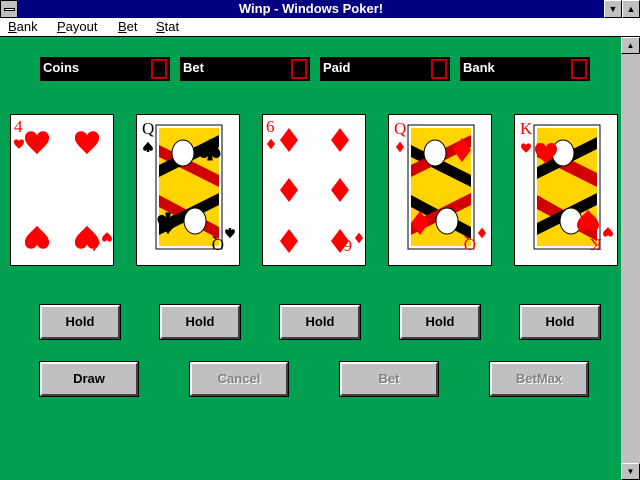 The width and height of the screenshot is (640, 480). I want to click on hold-button-3: Hold, so click(320, 322).